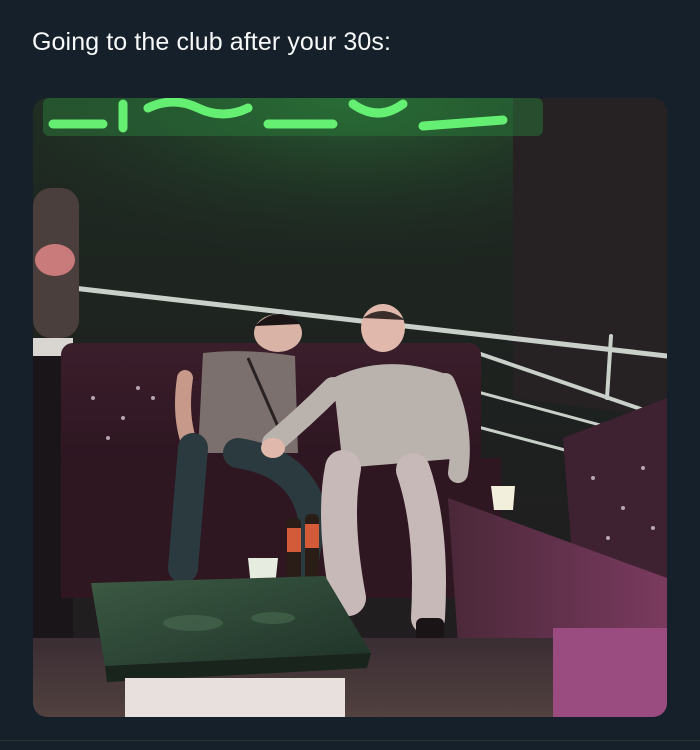 Image resolution: width=700 pixels, height=750 pixels. Describe the element at coordinates (231, 646) in the screenshot. I see `club-table` at that location.